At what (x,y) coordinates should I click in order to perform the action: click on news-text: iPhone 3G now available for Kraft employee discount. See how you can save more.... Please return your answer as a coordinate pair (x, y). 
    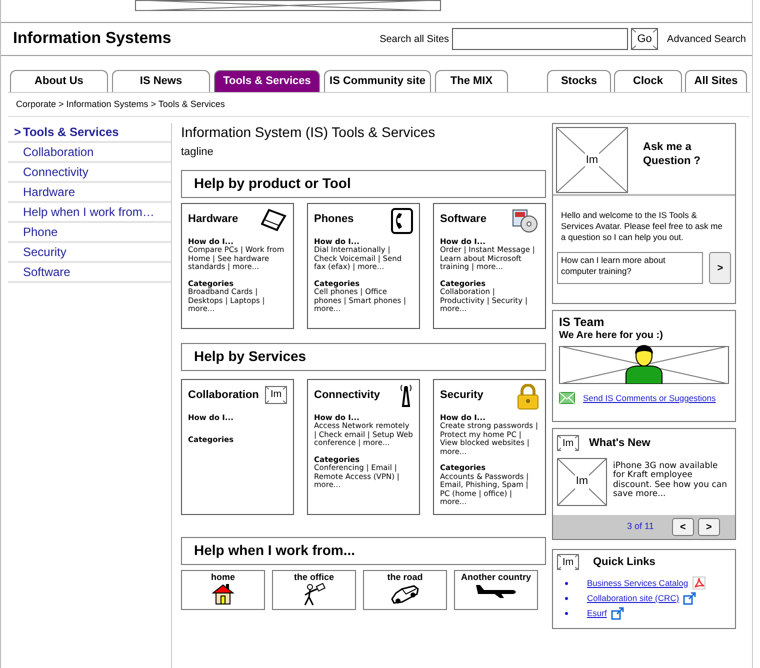
    Looking at the image, I should click on (670, 481).